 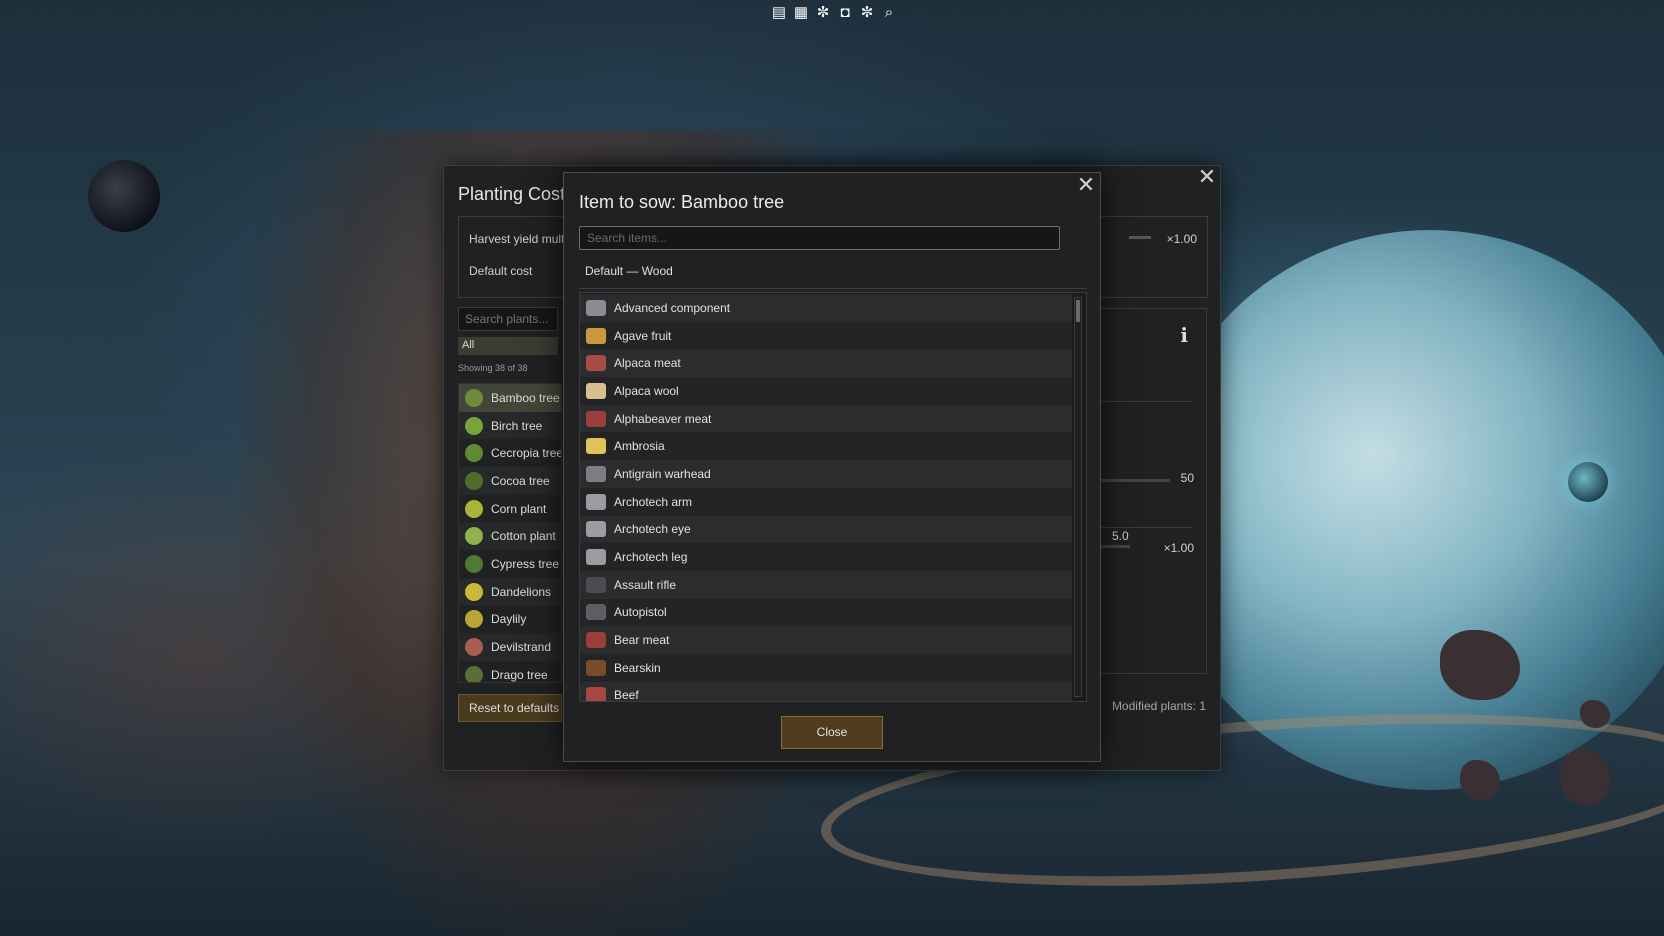 What do you see at coordinates (826, 529) in the screenshot?
I see `list-item: Archotech eye` at bounding box center [826, 529].